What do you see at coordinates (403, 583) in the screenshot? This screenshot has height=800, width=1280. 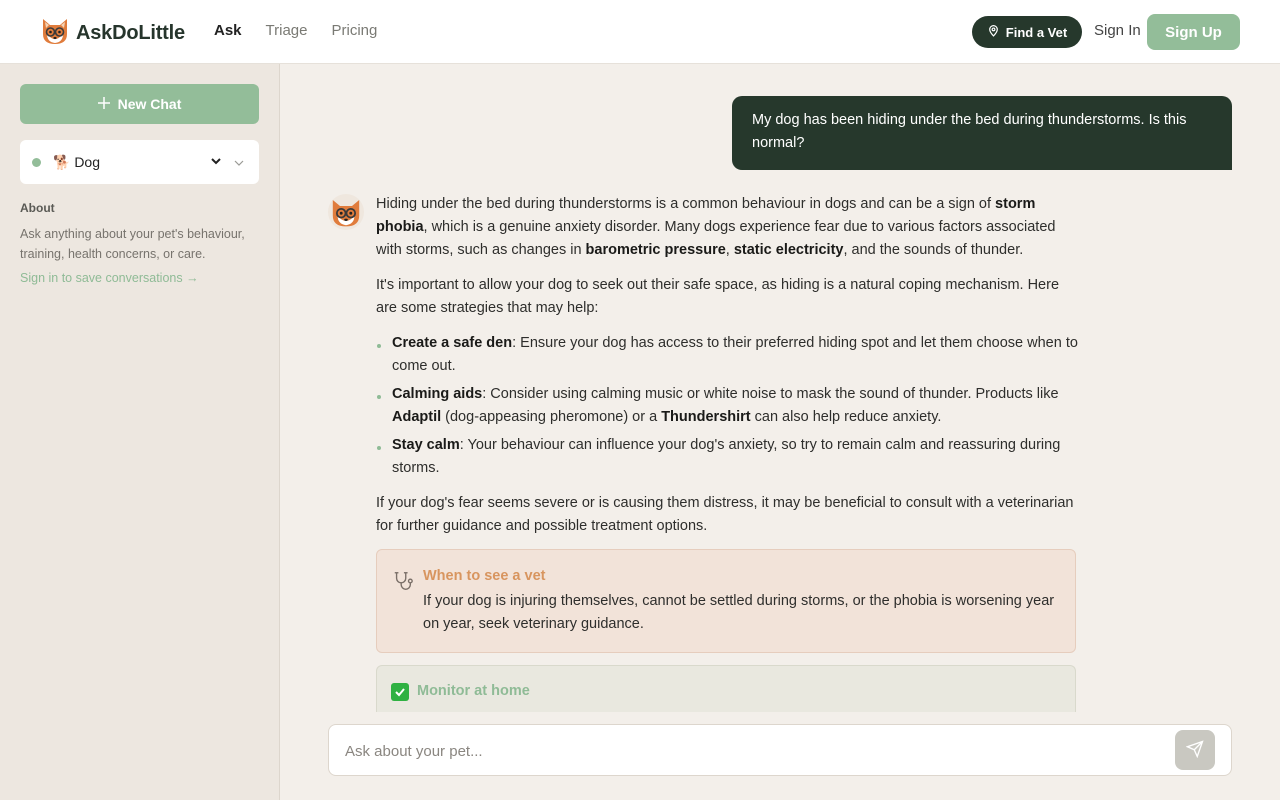 I see `stethoscope-icon` at bounding box center [403, 583].